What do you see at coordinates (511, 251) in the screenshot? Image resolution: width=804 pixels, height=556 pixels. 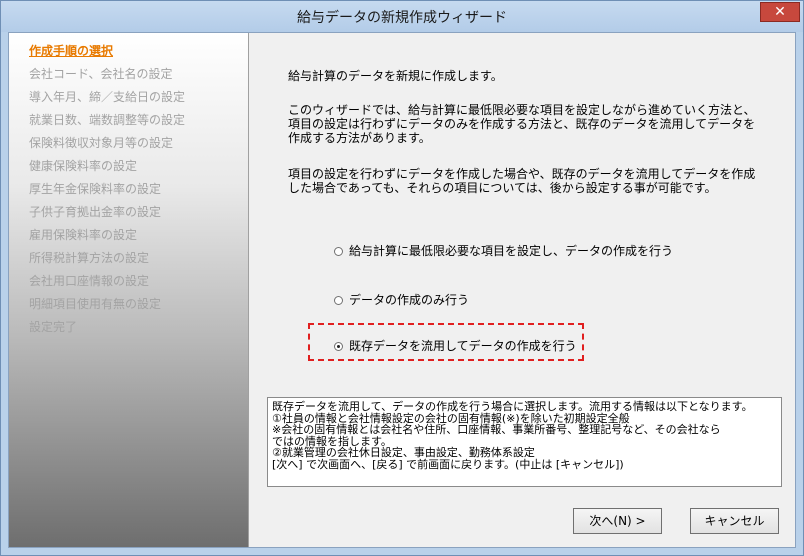 I see `option-label: 給与計算に最低限必要な項目を設定し、データの作成を行う` at bounding box center [511, 251].